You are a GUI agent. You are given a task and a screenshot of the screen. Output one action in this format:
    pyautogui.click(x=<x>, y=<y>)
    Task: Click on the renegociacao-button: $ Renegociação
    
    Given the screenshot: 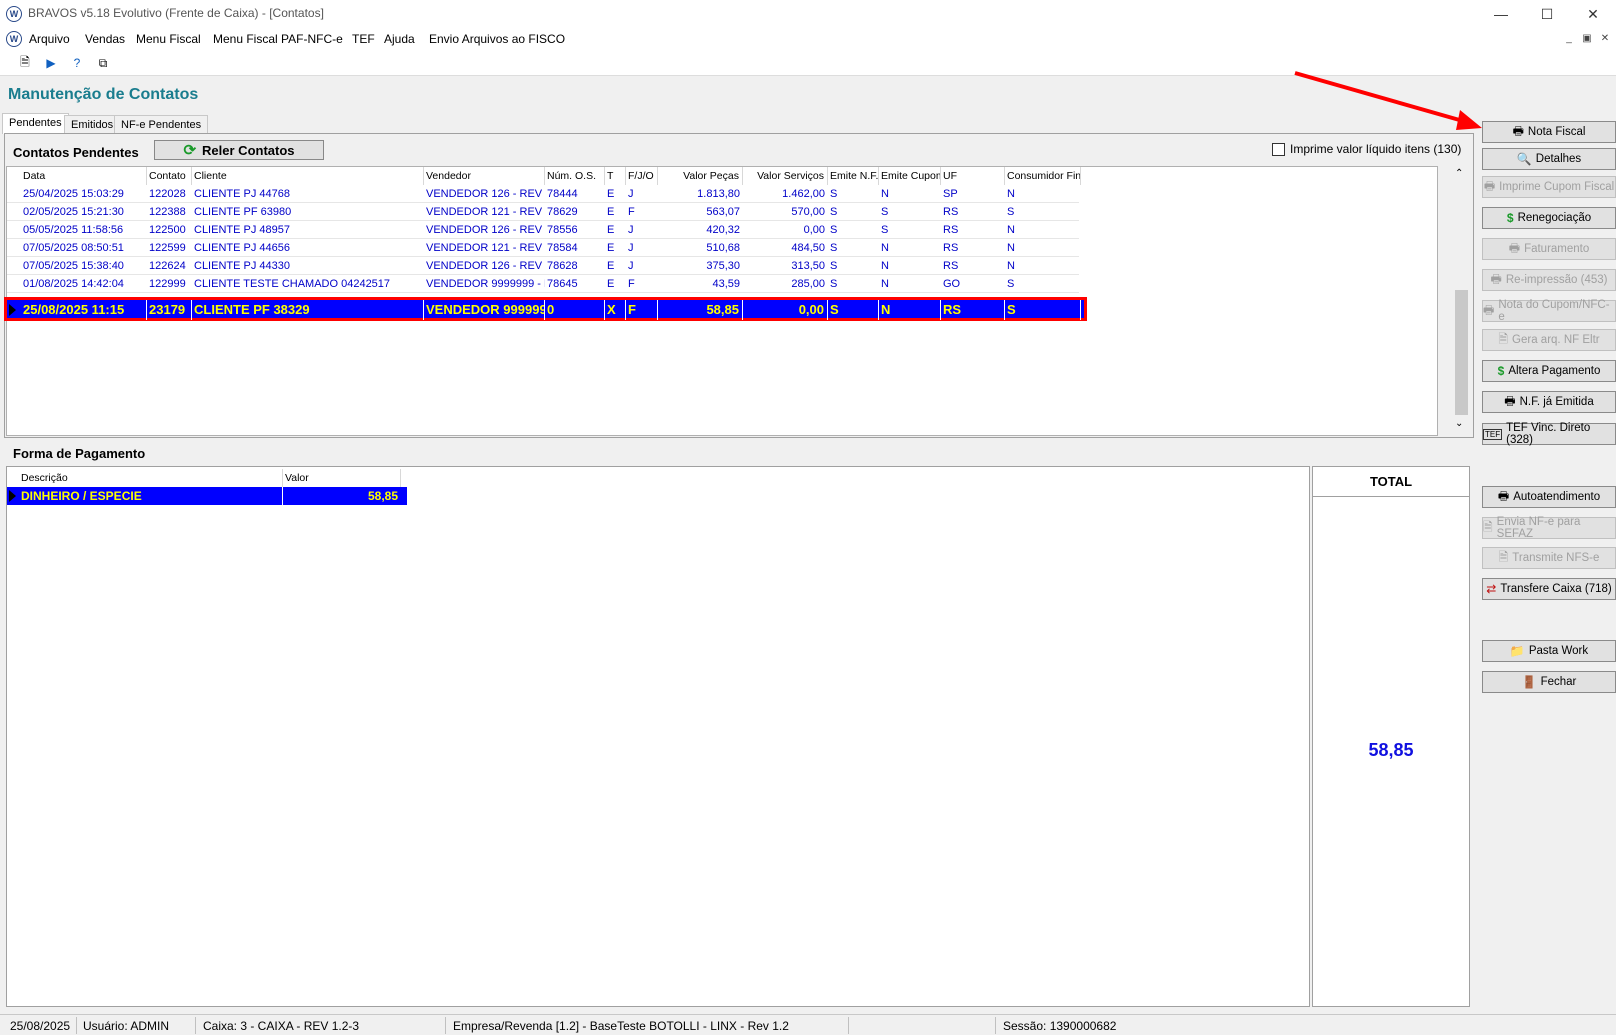 What is the action you would take?
    pyautogui.click(x=1549, y=218)
    